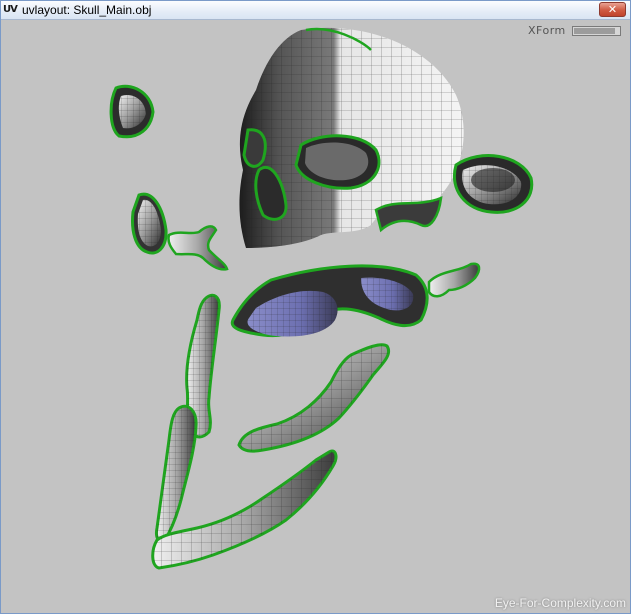  Describe the element at coordinates (10, 9) in the screenshot. I see `uvlayout-icon: UV` at that location.